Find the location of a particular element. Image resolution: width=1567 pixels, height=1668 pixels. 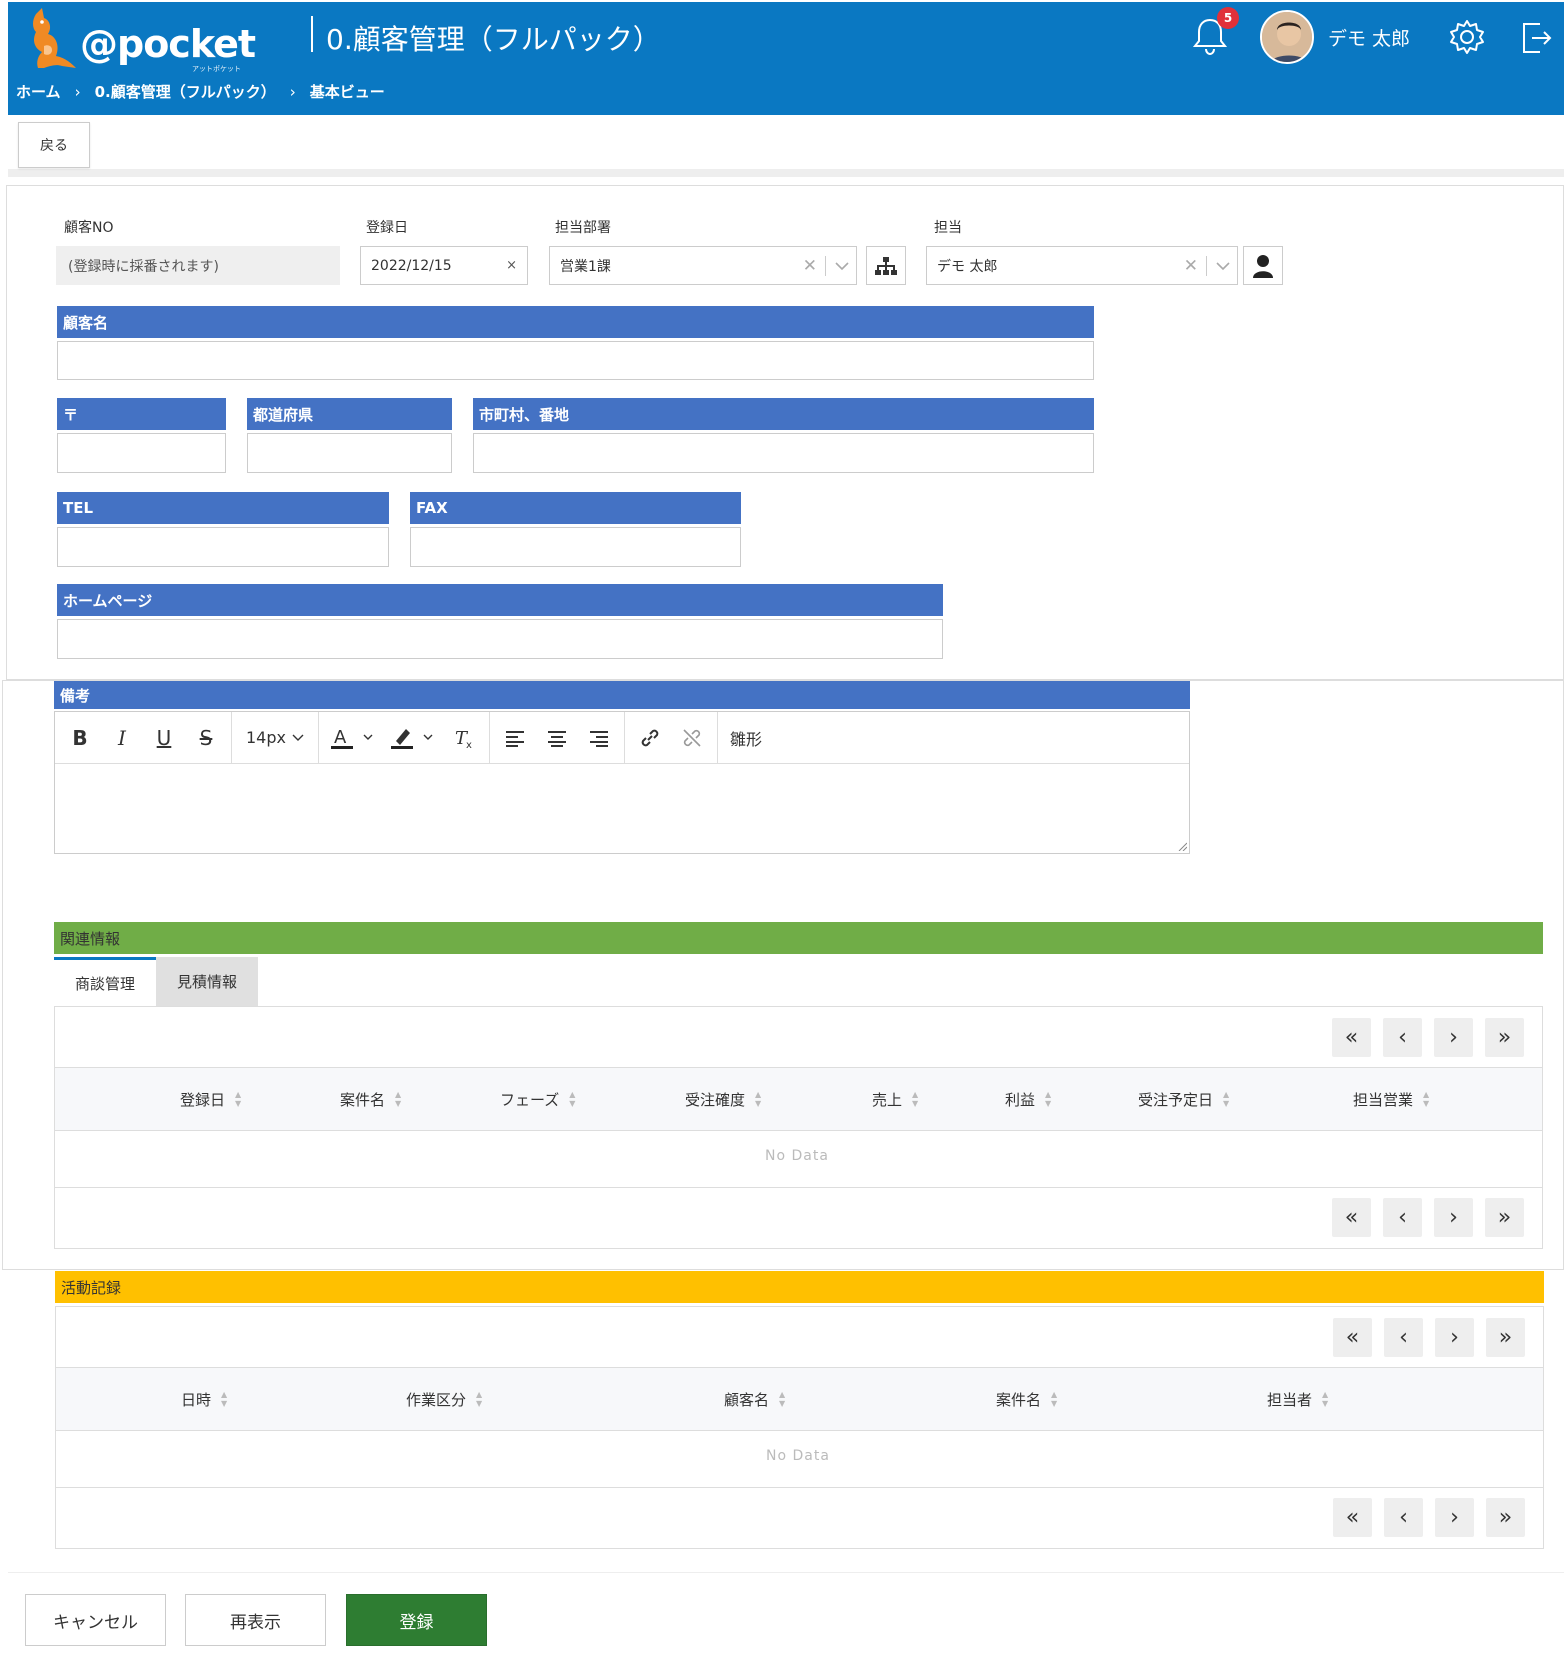

font-size-select: 14px is located at coordinates (275, 737).